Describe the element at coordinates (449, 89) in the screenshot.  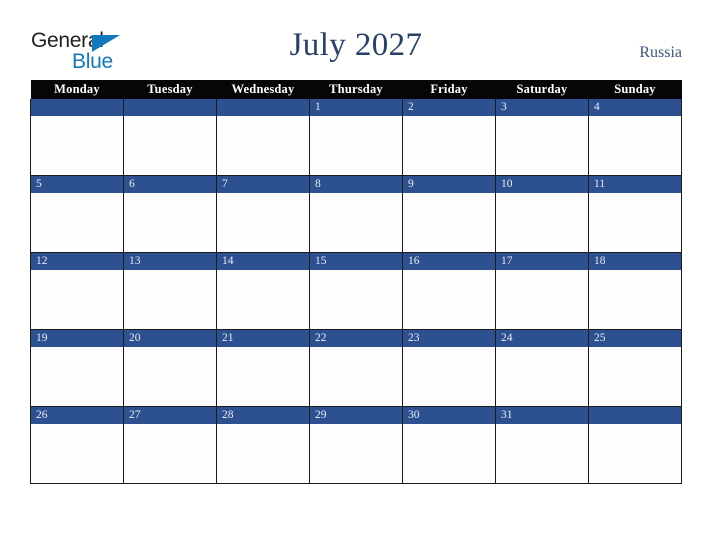
I see `weekday-header-friday: Friday` at that location.